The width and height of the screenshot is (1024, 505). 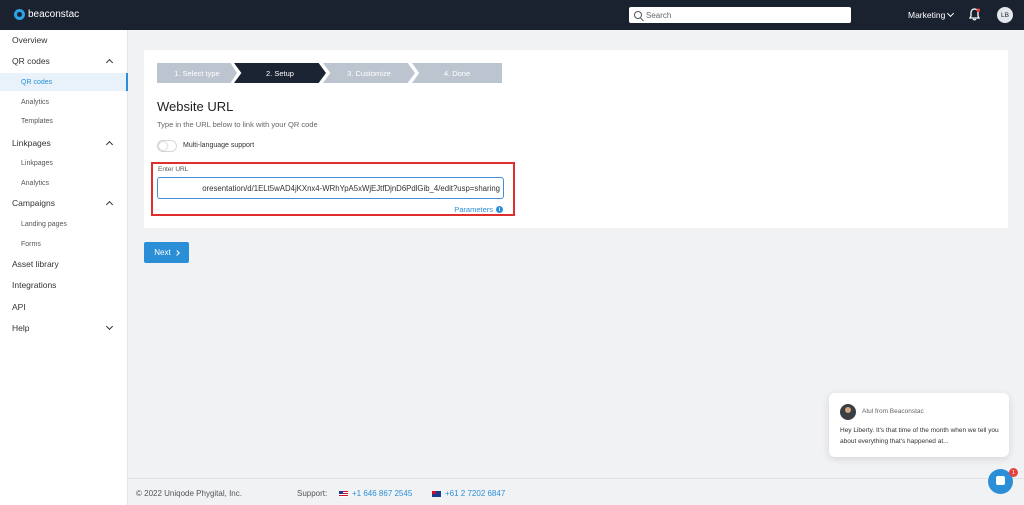 I want to click on next-button: Next, so click(x=166, y=252).